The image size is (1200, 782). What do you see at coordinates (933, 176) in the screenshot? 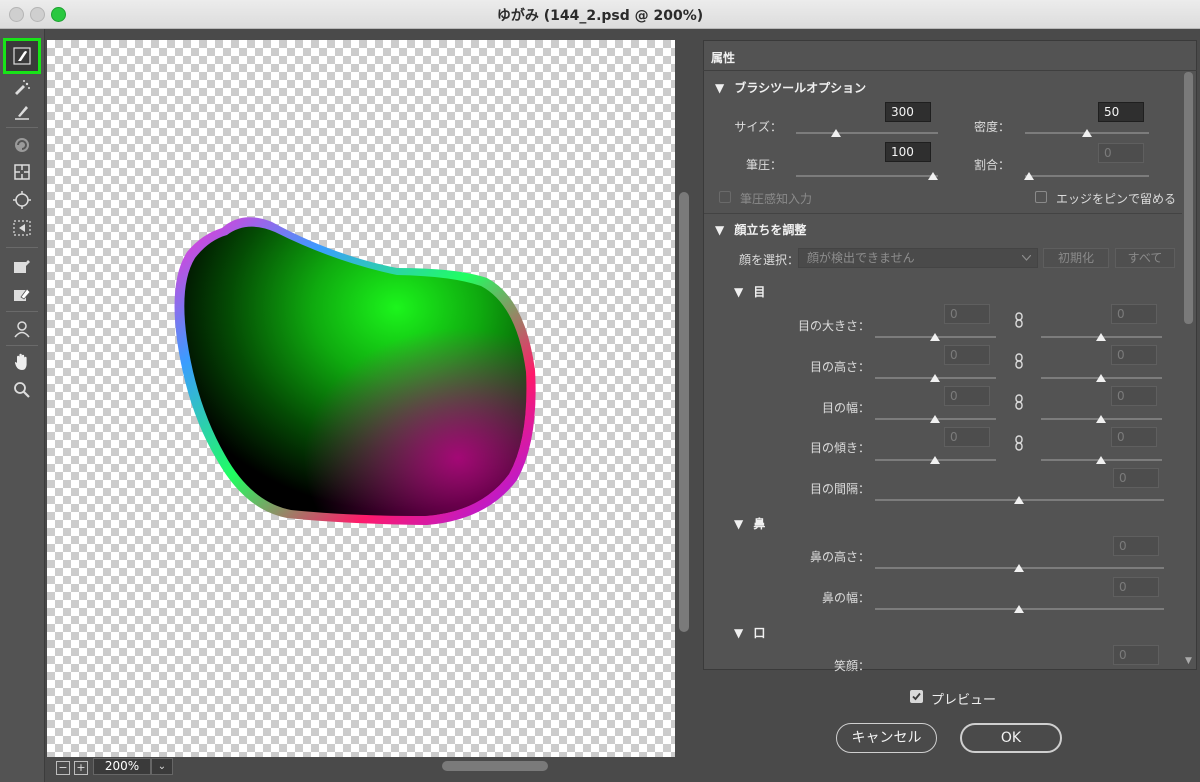
I see `pressure-slider-handle` at bounding box center [933, 176].